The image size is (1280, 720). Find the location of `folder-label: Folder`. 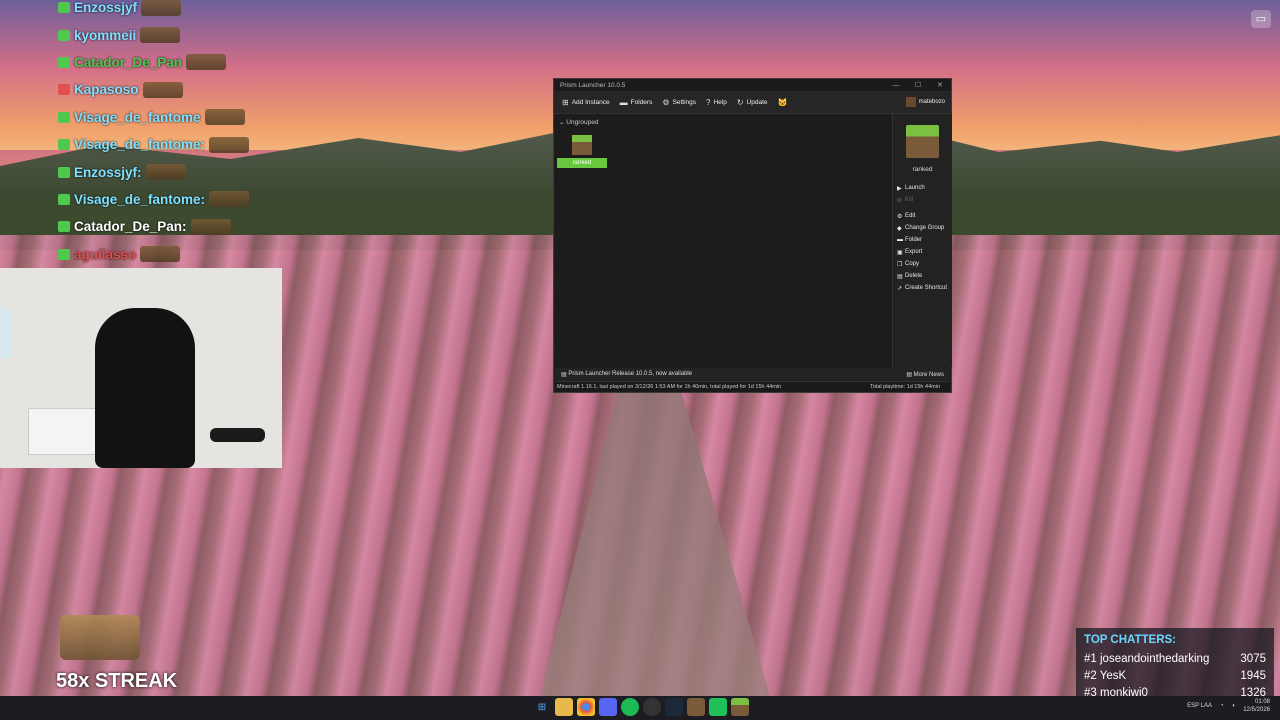

folder-label: Folder is located at coordinates (914, 240).